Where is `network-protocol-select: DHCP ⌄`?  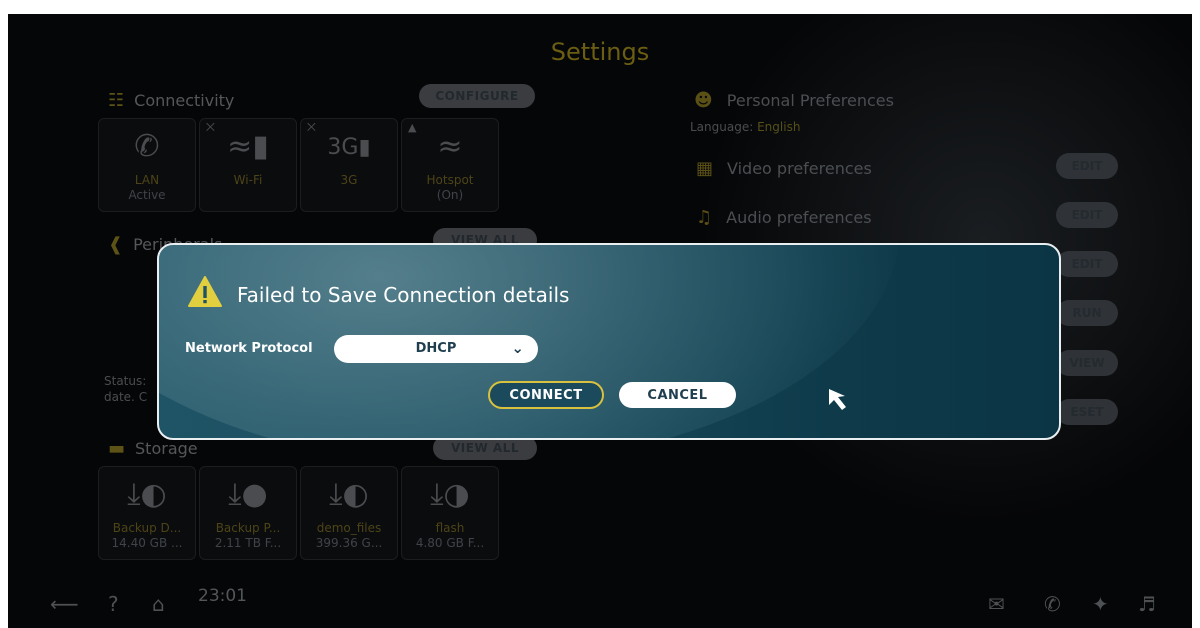 network-protocol-select: DHCP ⌄ is located at coordinates (436, 349).